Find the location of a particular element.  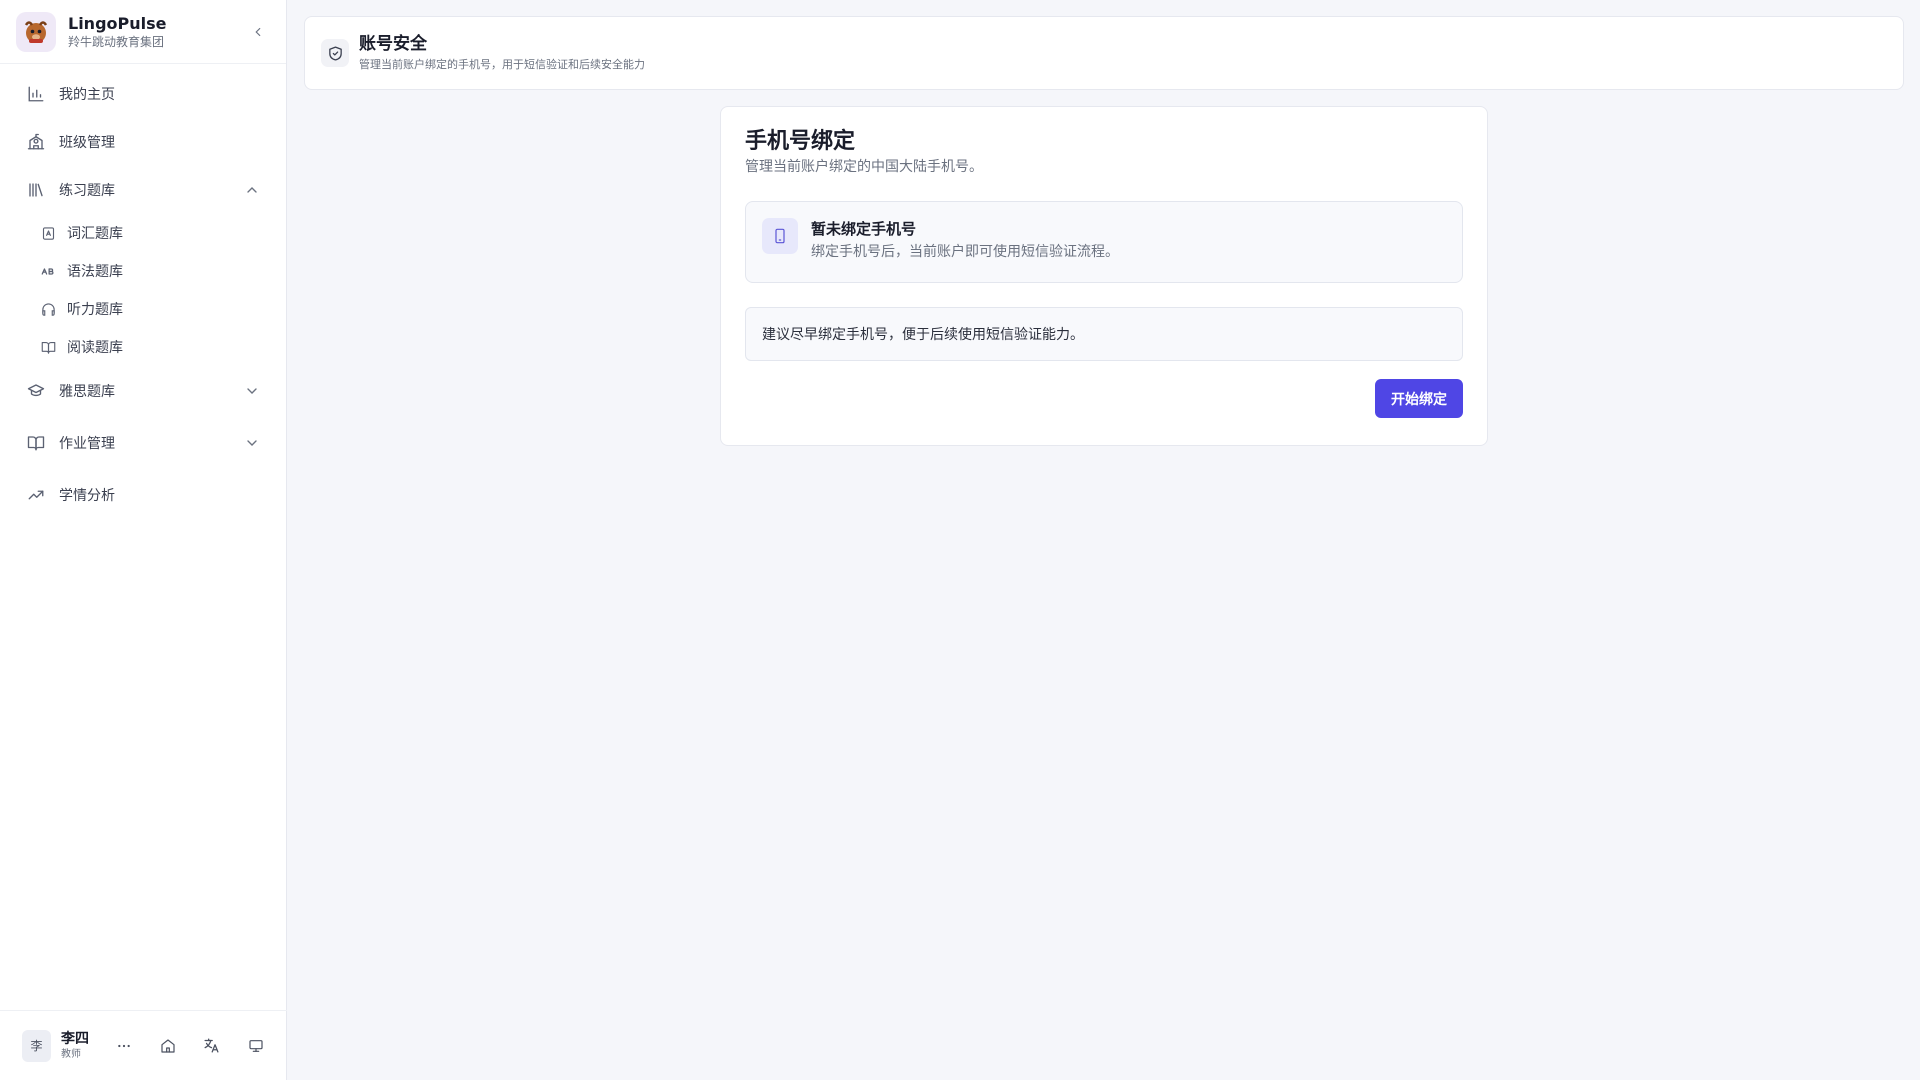

translate-icon is located at coordinates (211, 1045).